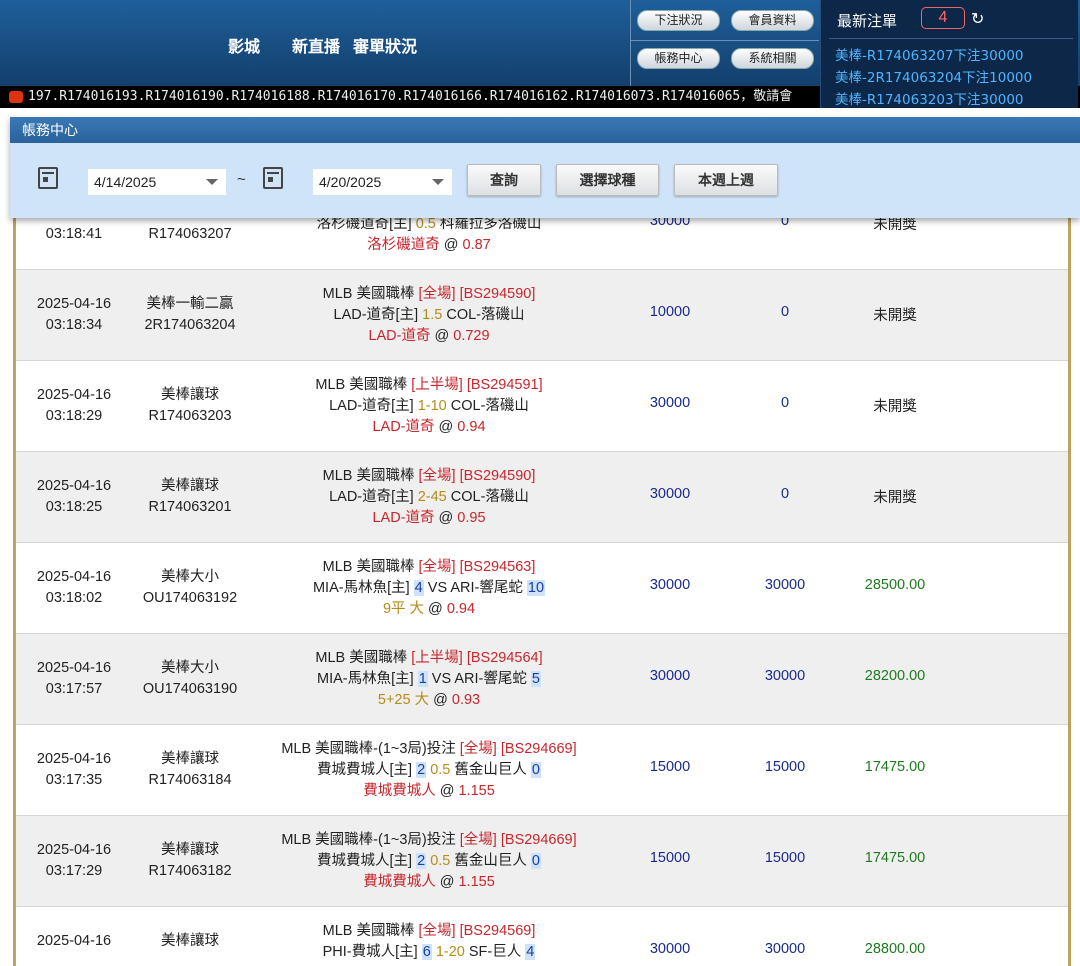 The image size is (1080, 966). What do you see at coordinates (466, 700) in the screenshot?
I see `bet-text-segment: 0.93` at bounding box center [466, 700].